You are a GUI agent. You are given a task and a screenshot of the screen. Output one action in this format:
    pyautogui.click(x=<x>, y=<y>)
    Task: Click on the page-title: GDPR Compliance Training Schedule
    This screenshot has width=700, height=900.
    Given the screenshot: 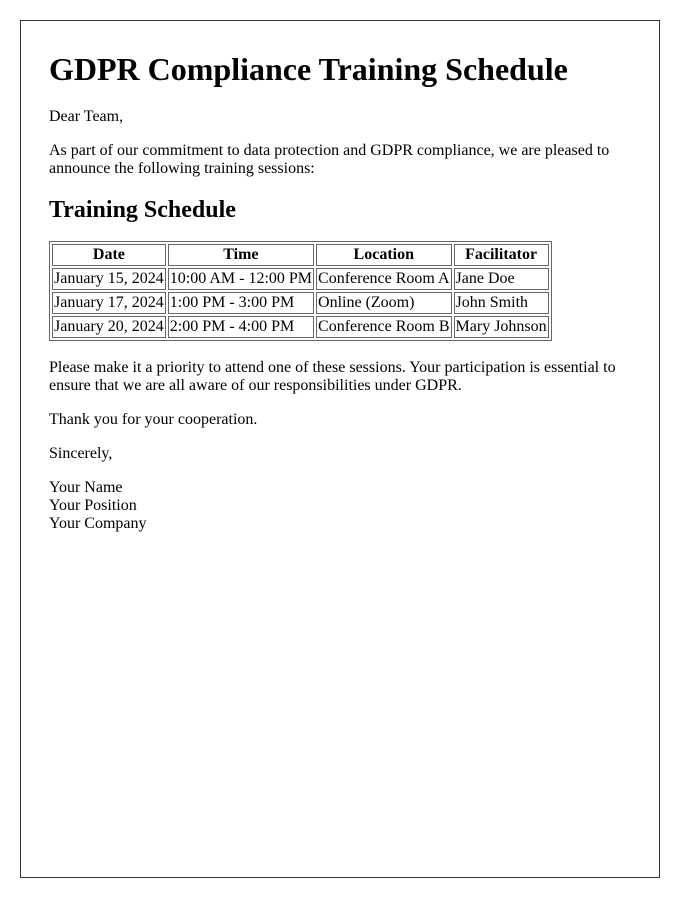 What is the action you would take?
    pyautogui.click(x=308, y=69)
    